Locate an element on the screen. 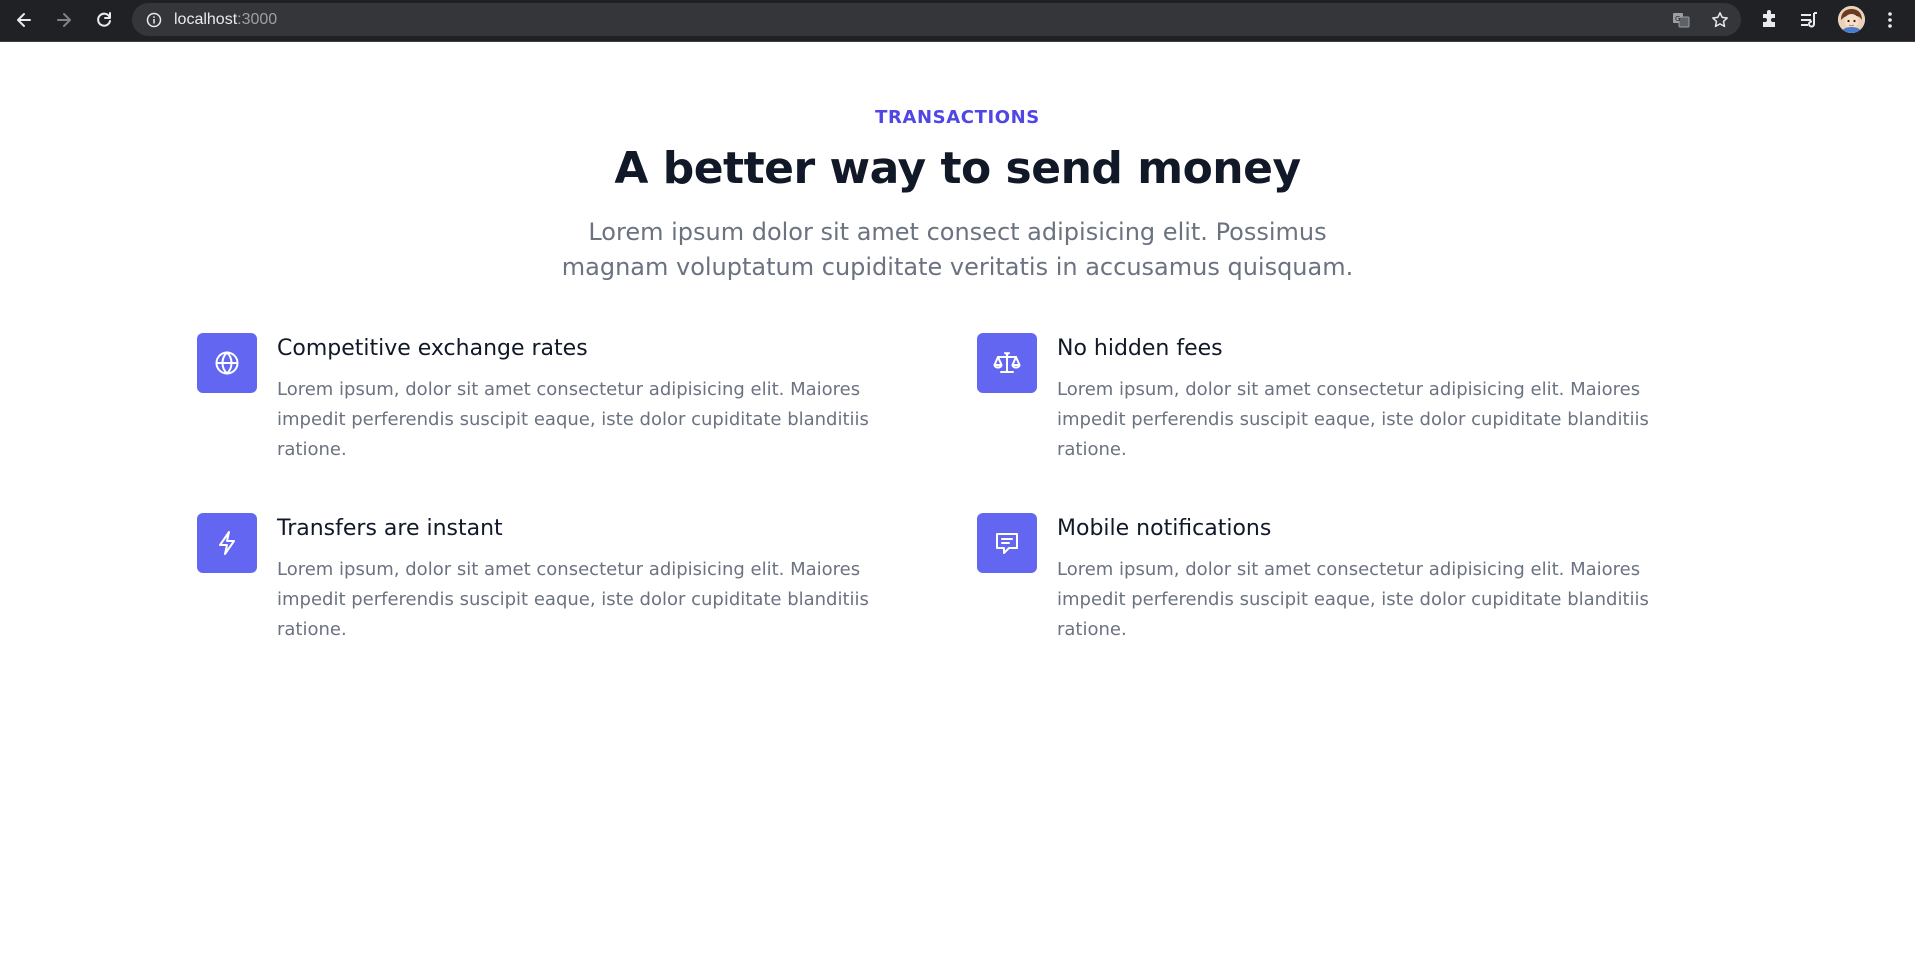  scale-icon is located at coordinates (1007, 362).